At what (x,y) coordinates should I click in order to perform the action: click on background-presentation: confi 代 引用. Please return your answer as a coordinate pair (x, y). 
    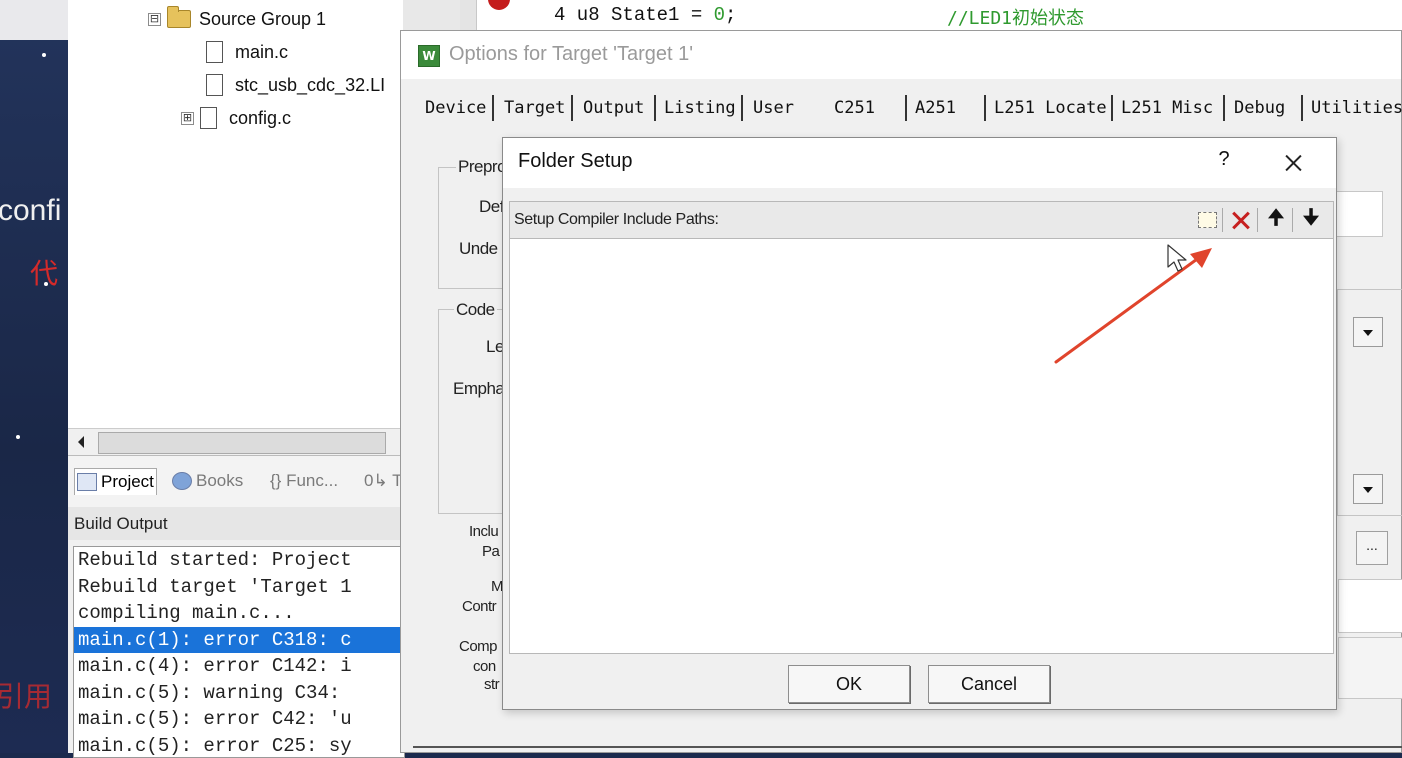
    Looking at the image, I should click on (34, 376).